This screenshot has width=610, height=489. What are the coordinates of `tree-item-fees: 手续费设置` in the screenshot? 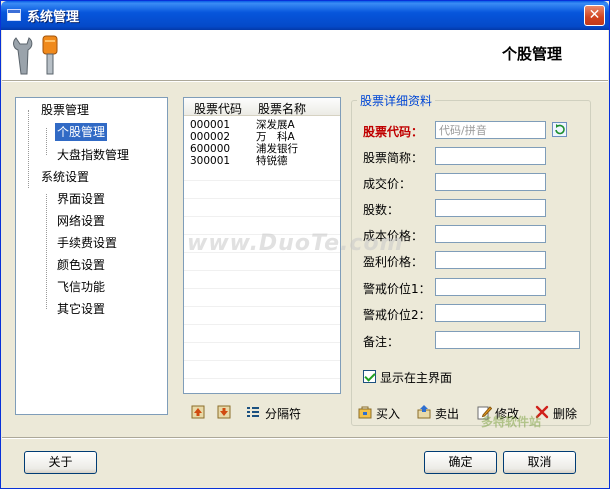 It's located at (87, 243).